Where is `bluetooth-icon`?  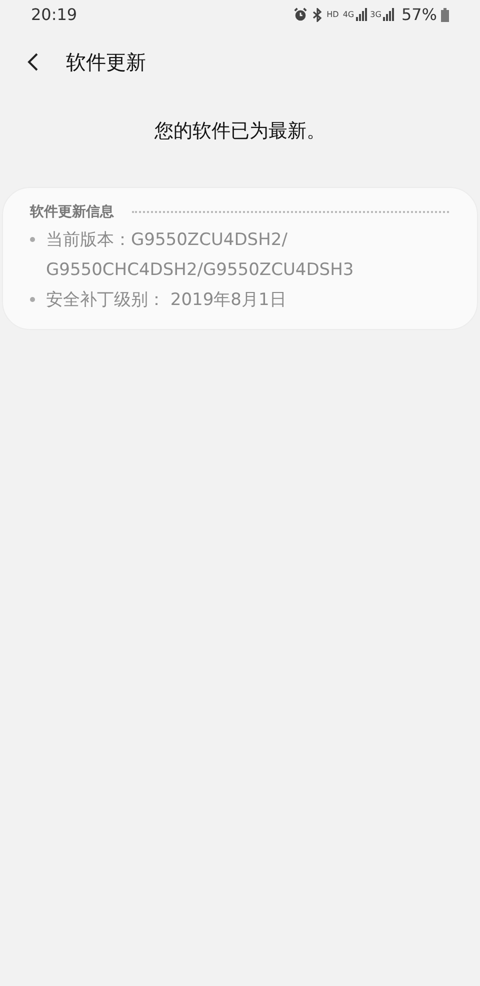
bluetooth-icon is located at coordinates (317, 15).